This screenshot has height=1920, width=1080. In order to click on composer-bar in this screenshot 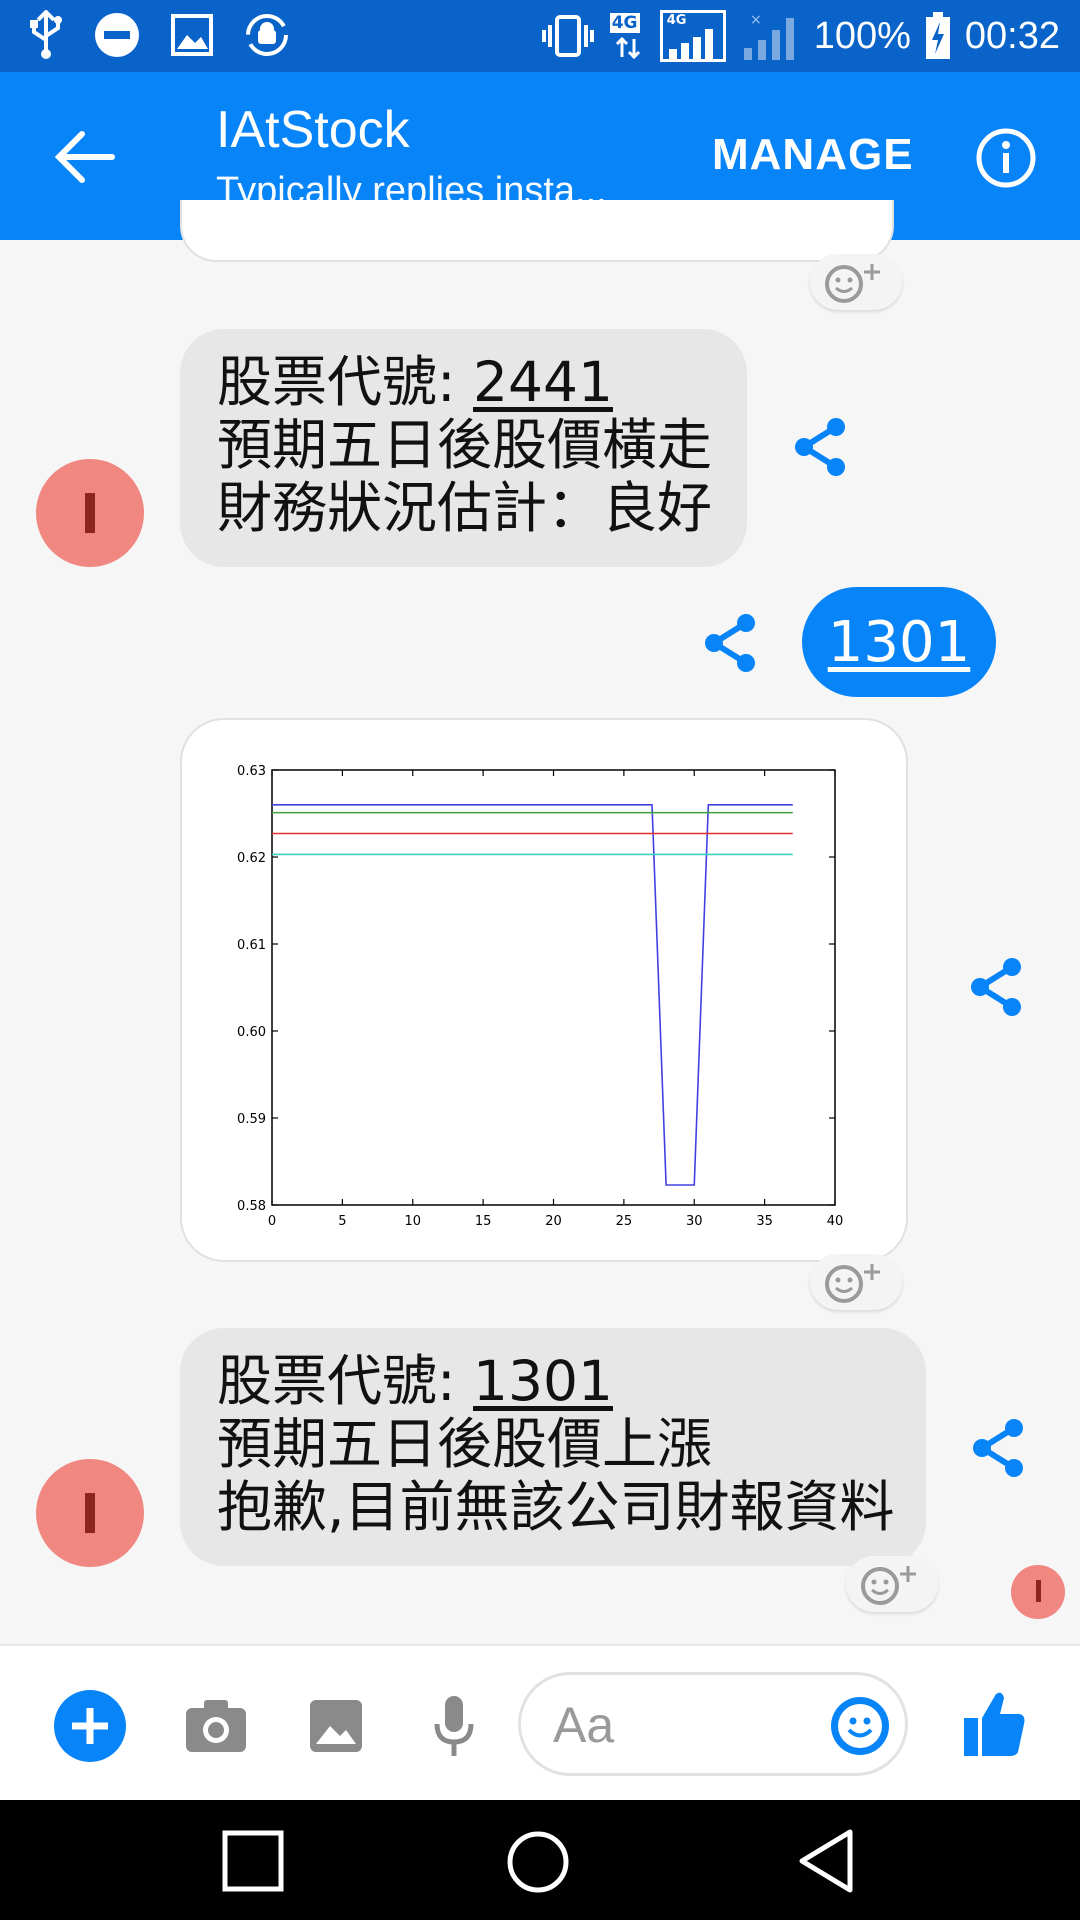, I will do `click(540, 1723)`.